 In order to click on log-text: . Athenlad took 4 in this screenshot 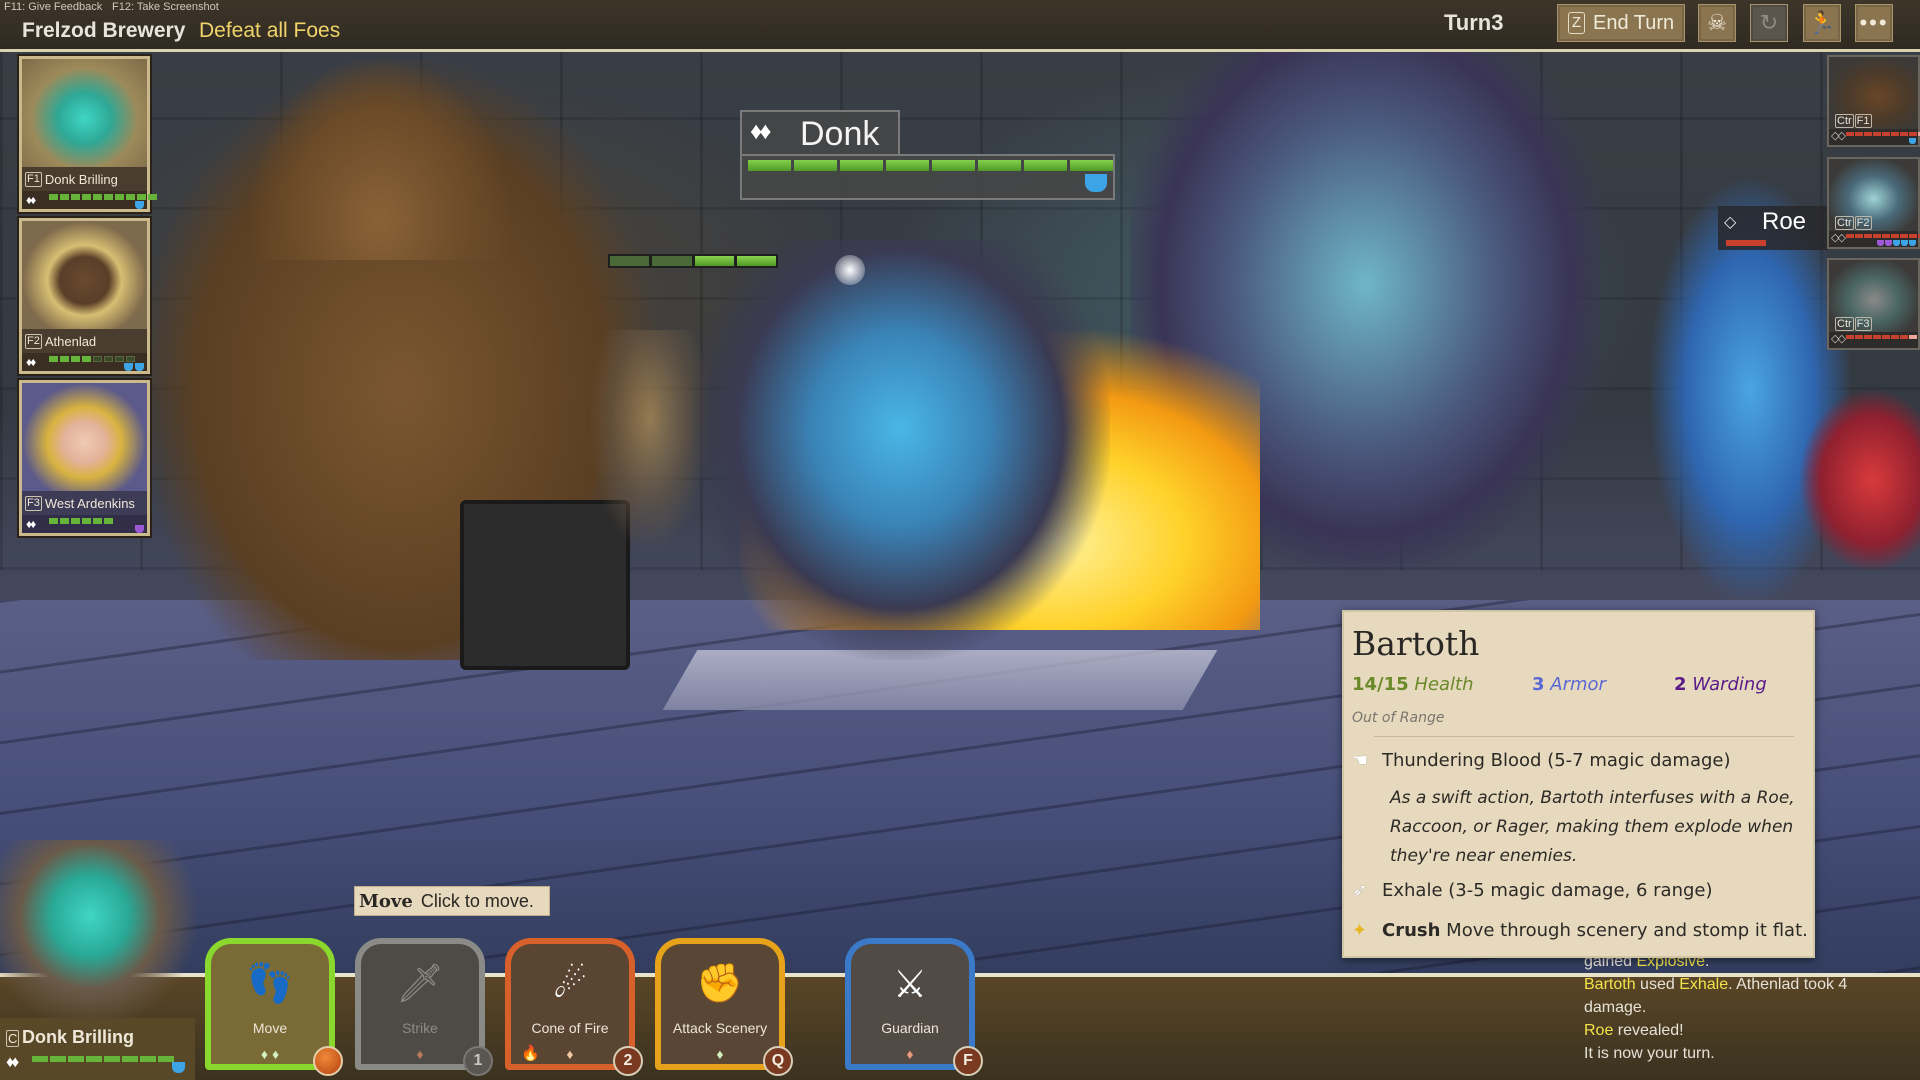, I will do `click(1788, 984)`.